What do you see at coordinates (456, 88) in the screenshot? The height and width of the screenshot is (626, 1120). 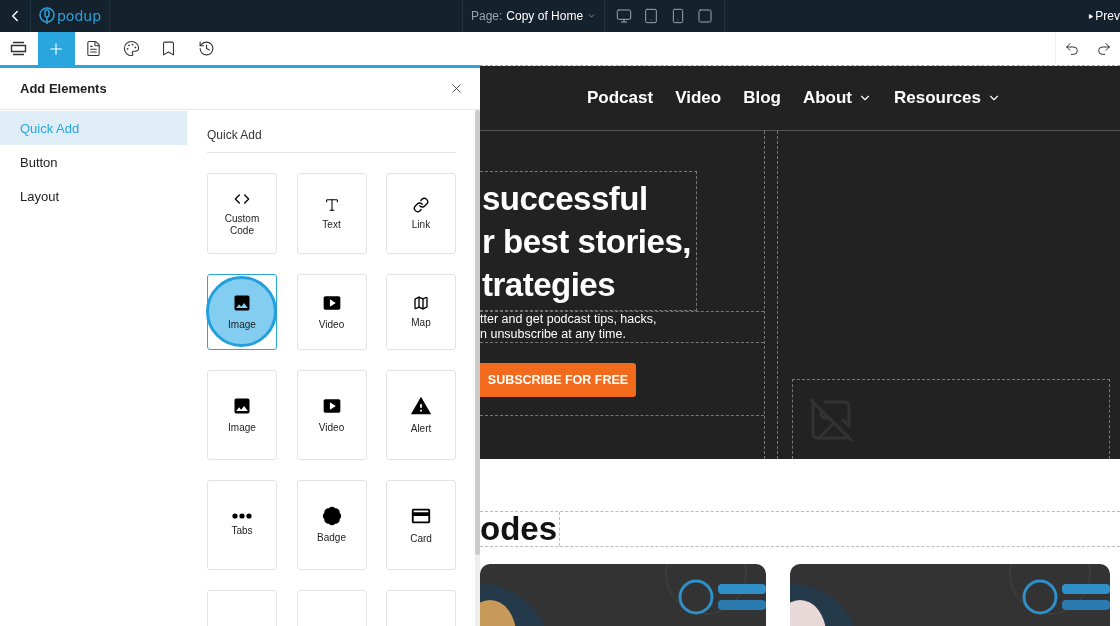 I see `close-button` at bounding box center [456, 88].